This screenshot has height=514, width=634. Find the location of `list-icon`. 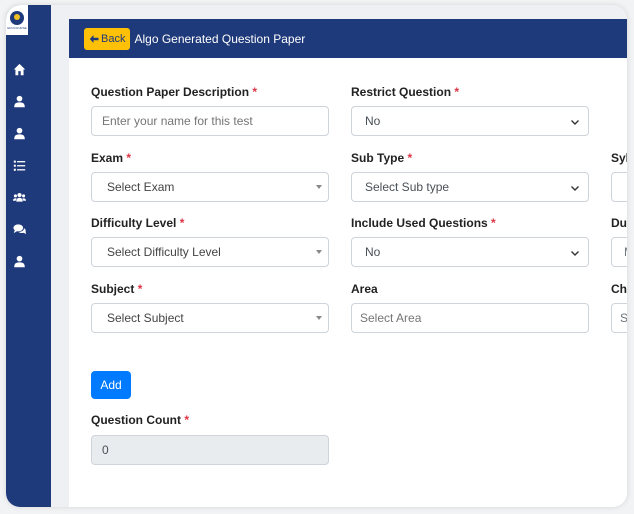

list-icon is located at coordinates (19, 165).